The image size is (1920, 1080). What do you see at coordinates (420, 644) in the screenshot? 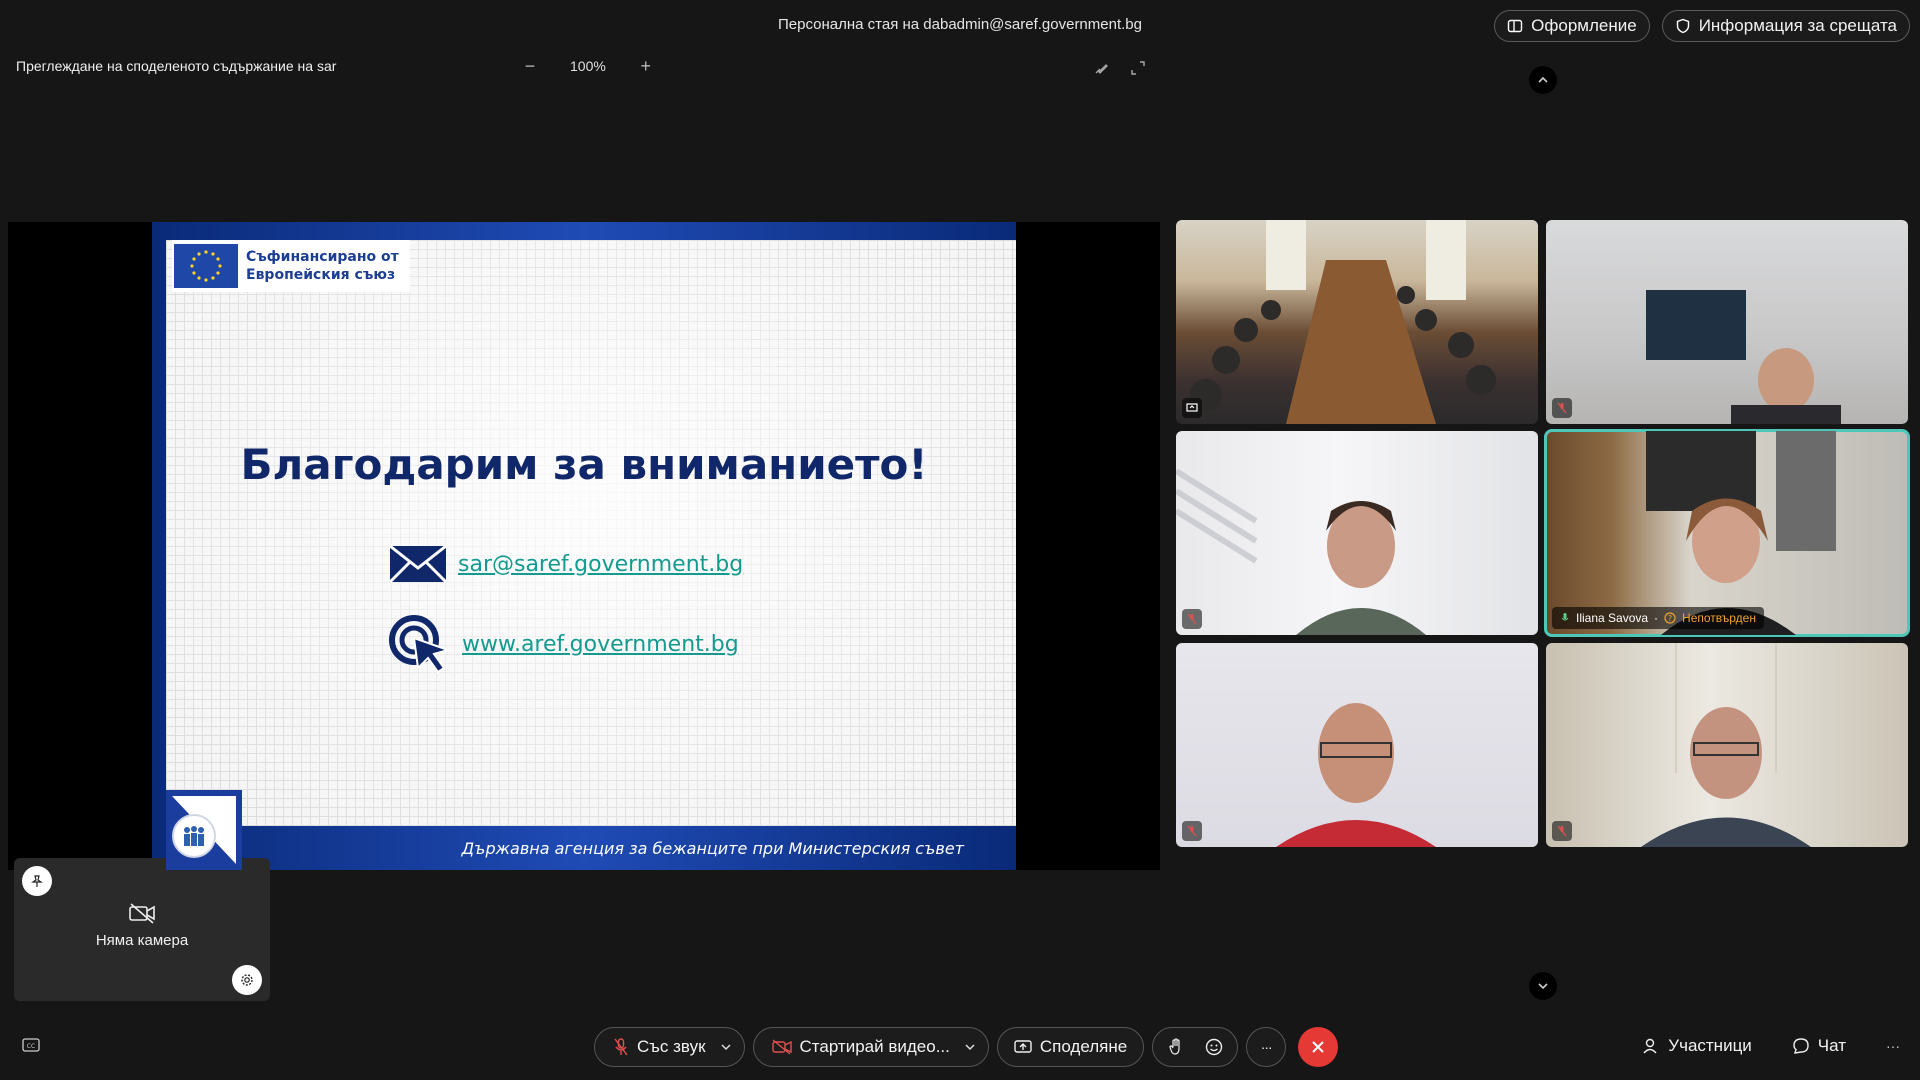
I see `web-cursor-icon` at bounding box center [420, 644].